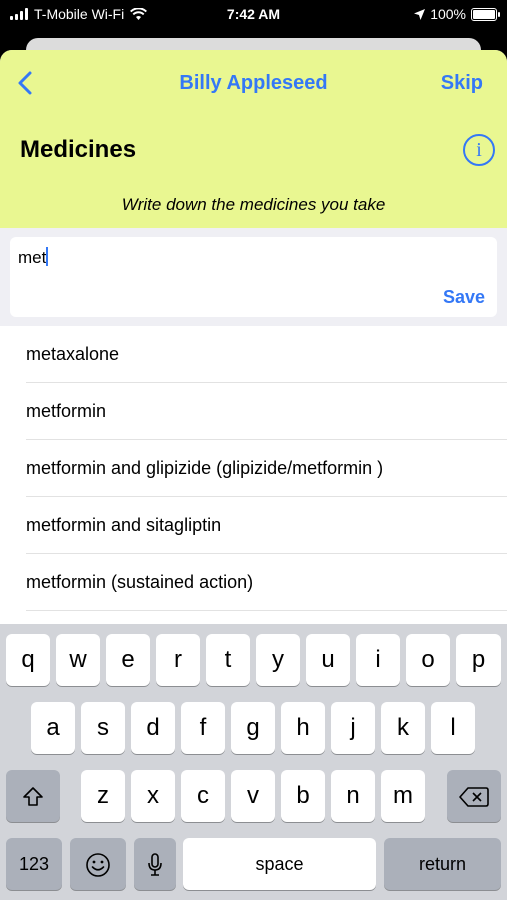 Image resolution: width=507 pixels, height=900 pixels. Describe the element at coordinates (266, 525) in the screenshot. I see `suggestion-item: metformin and sitagliptin` at that location.